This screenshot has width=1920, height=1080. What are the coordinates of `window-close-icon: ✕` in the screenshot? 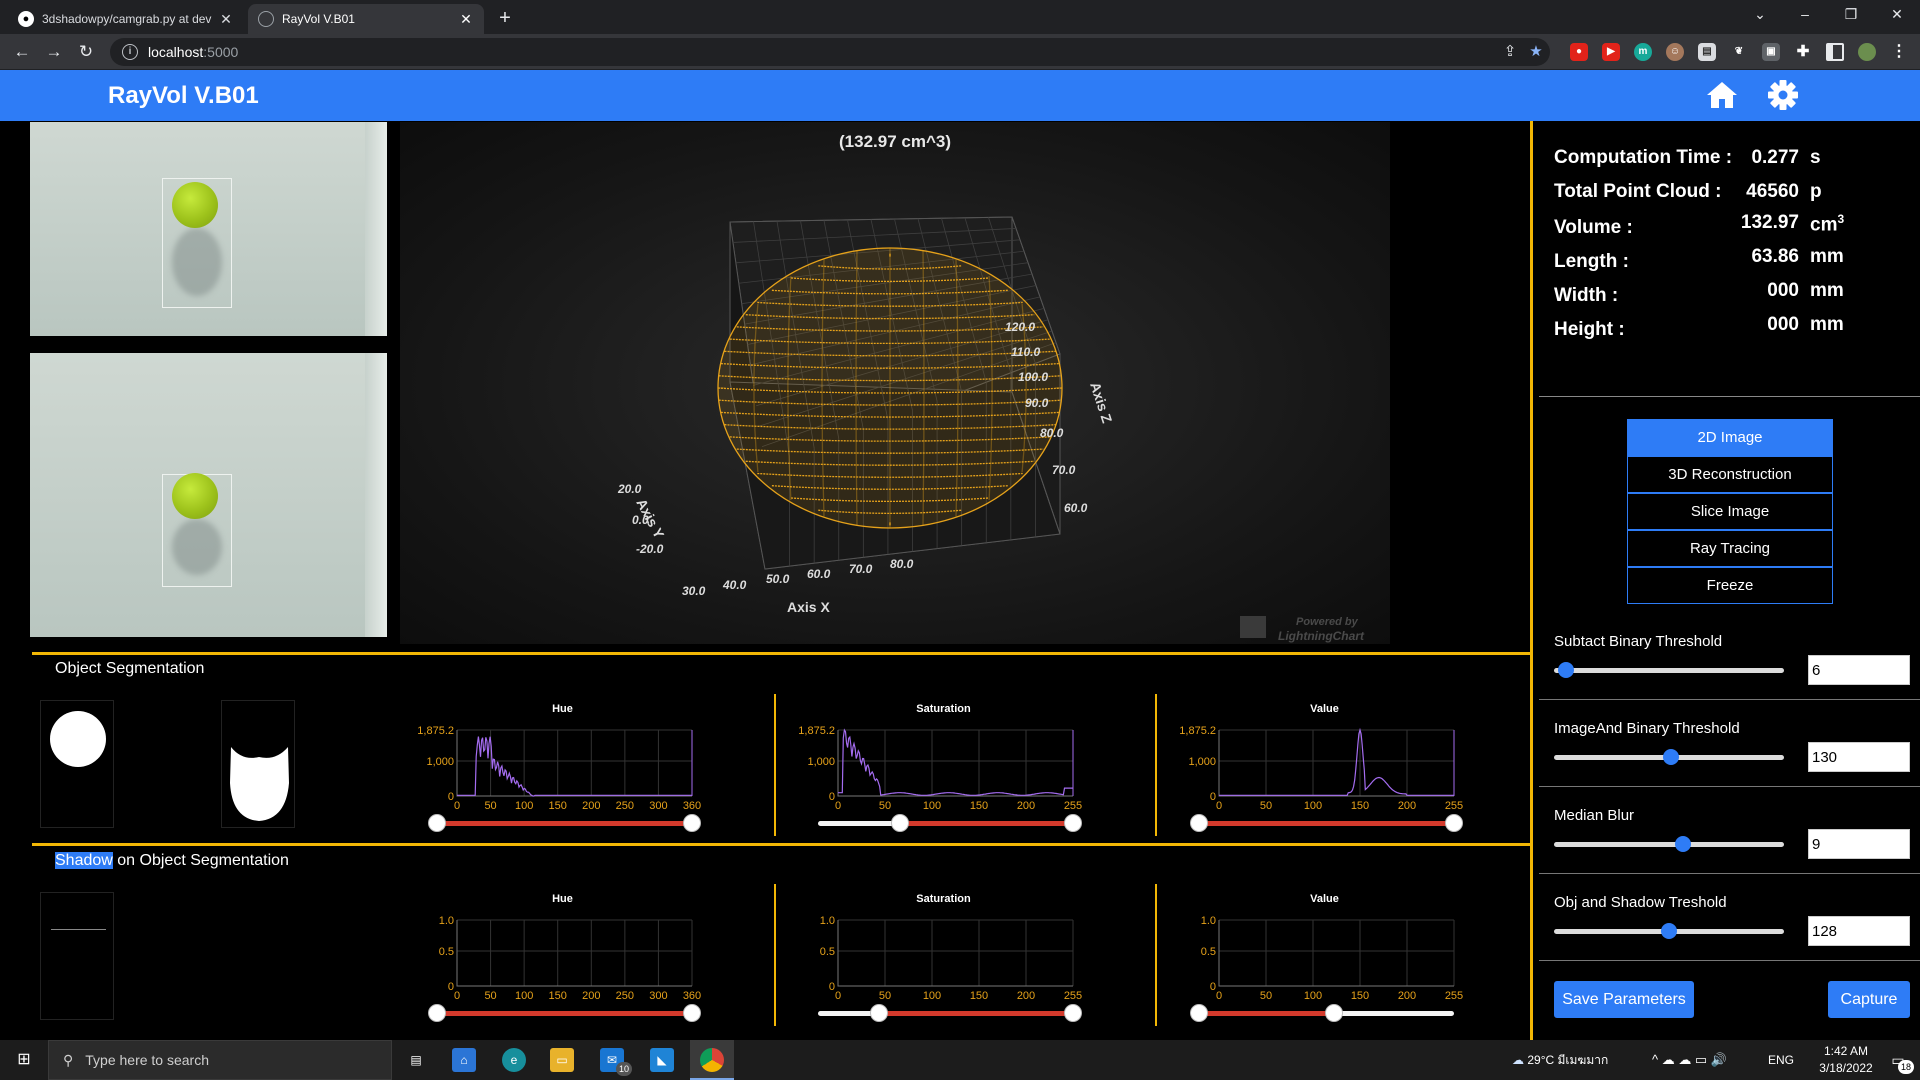 It's located at (1897, 17).